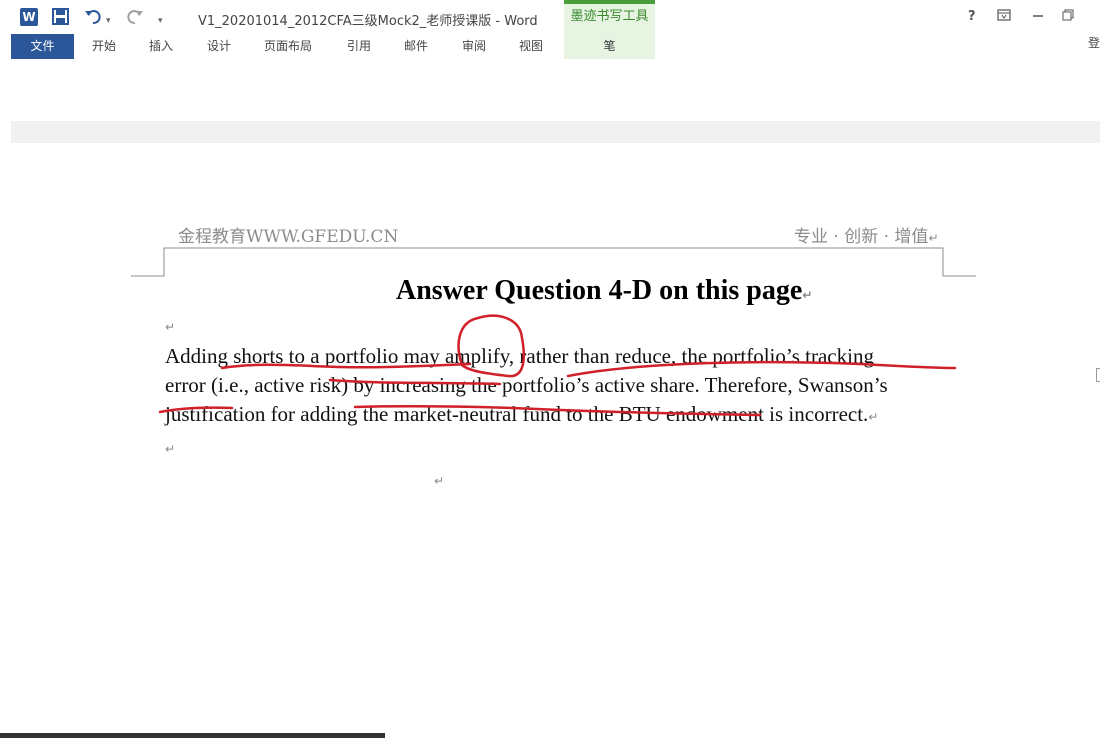 Image resolution: width=1100 pixels, height=738 pixels. I want to click on tab-references: 引用, so click(359, 46).